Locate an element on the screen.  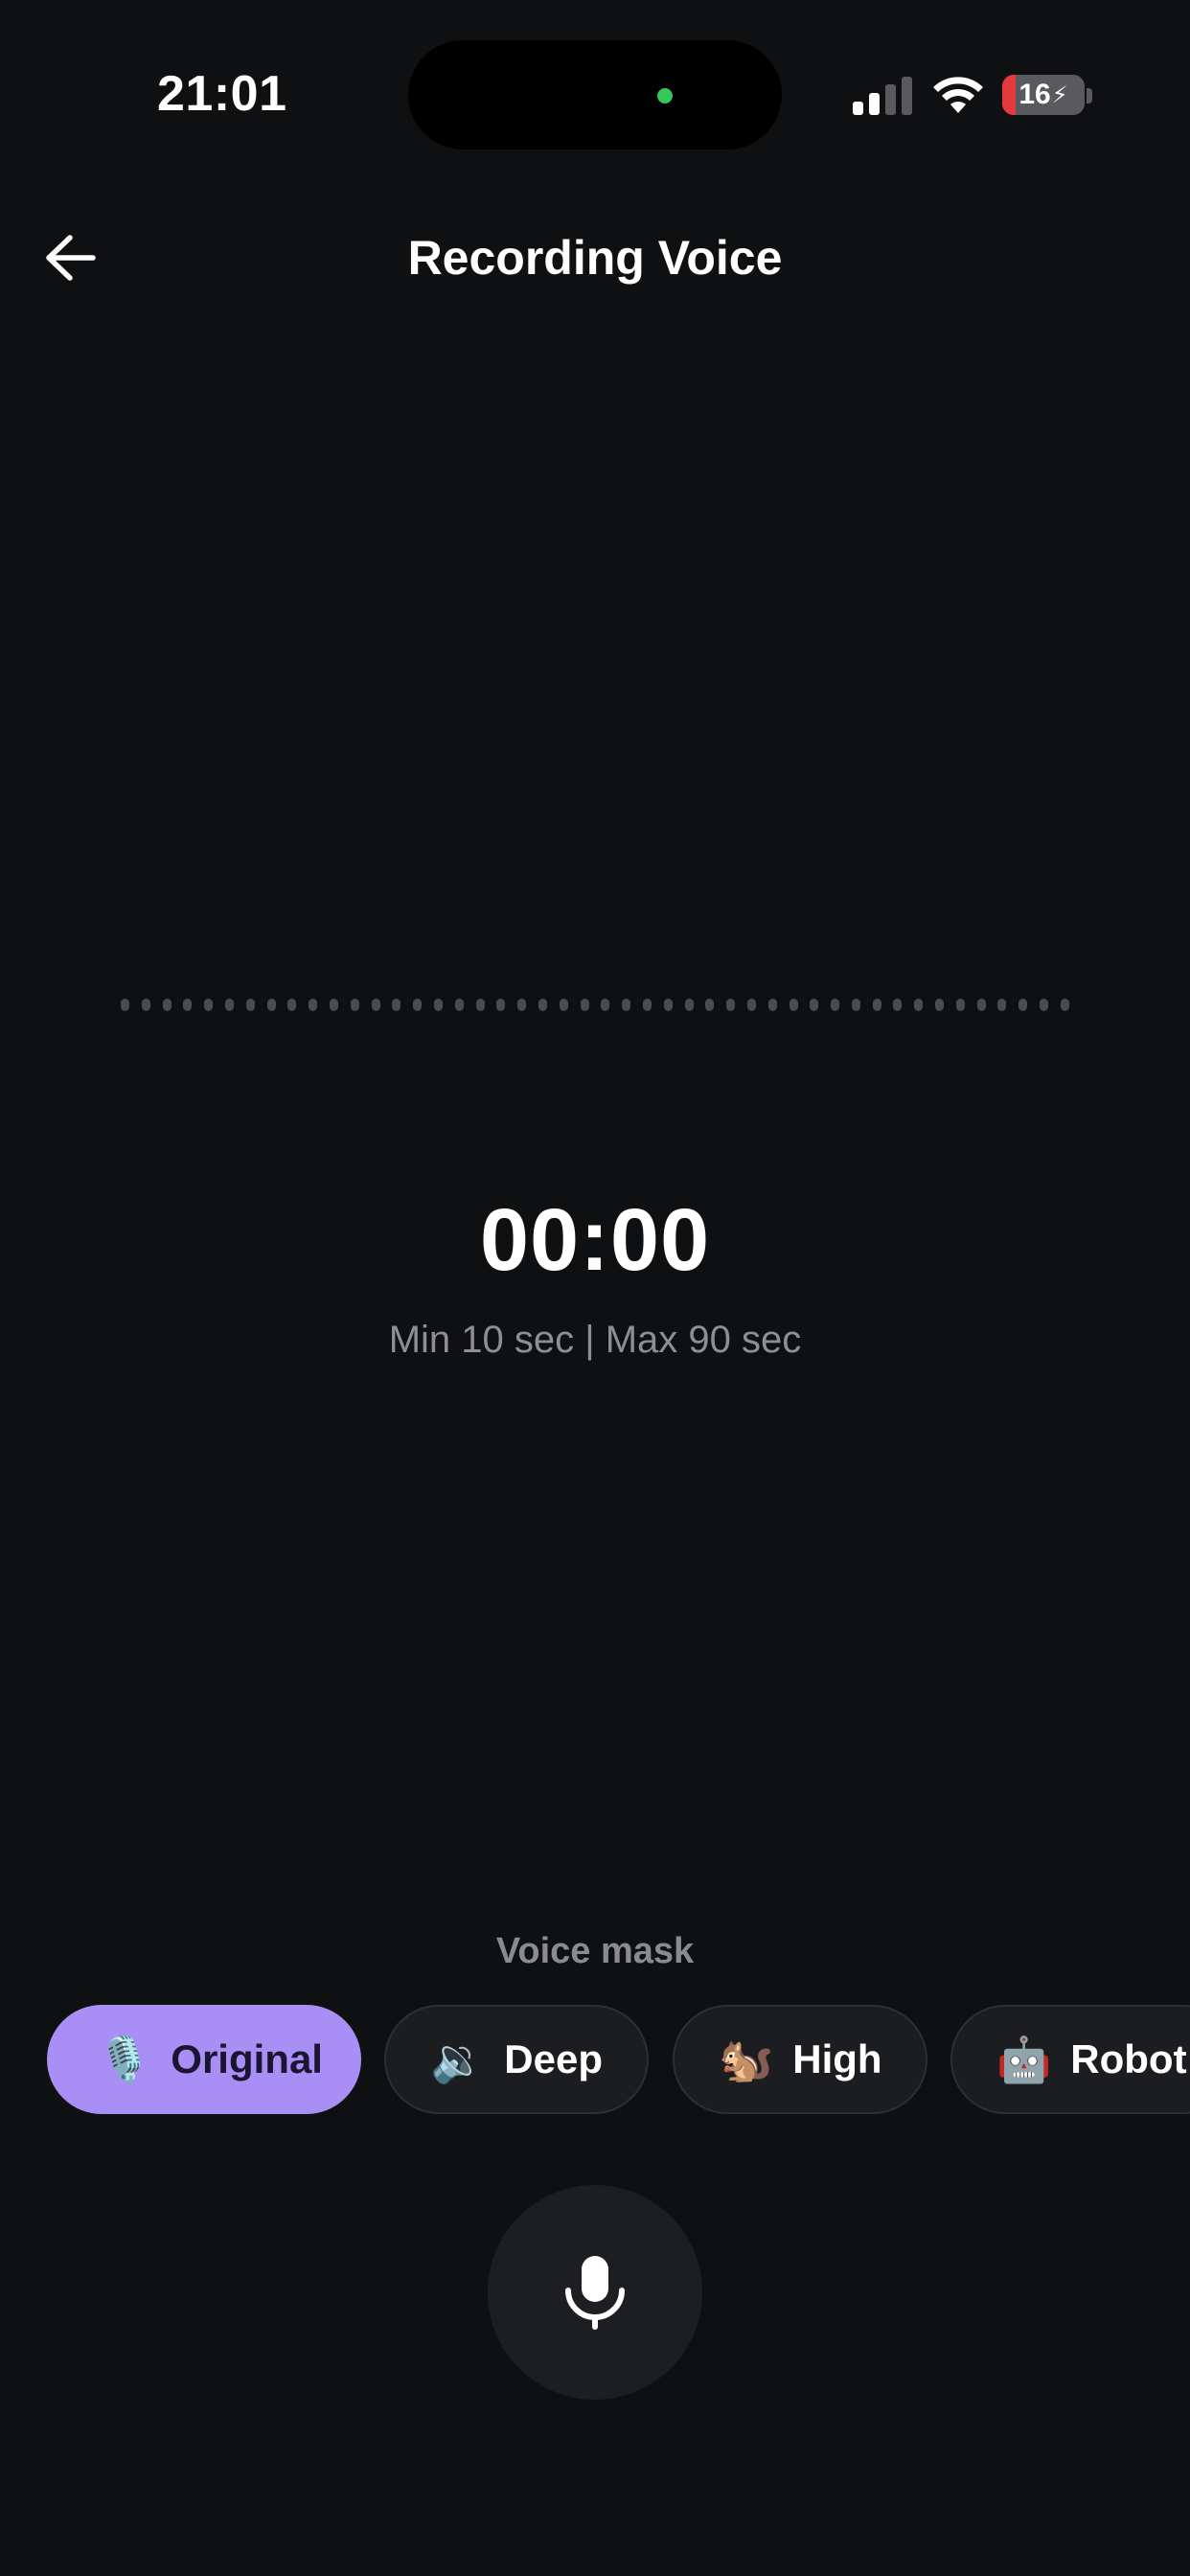
duration-limits: Min 10 sec | Max 90 sec is located at coordinates (595, 1340).